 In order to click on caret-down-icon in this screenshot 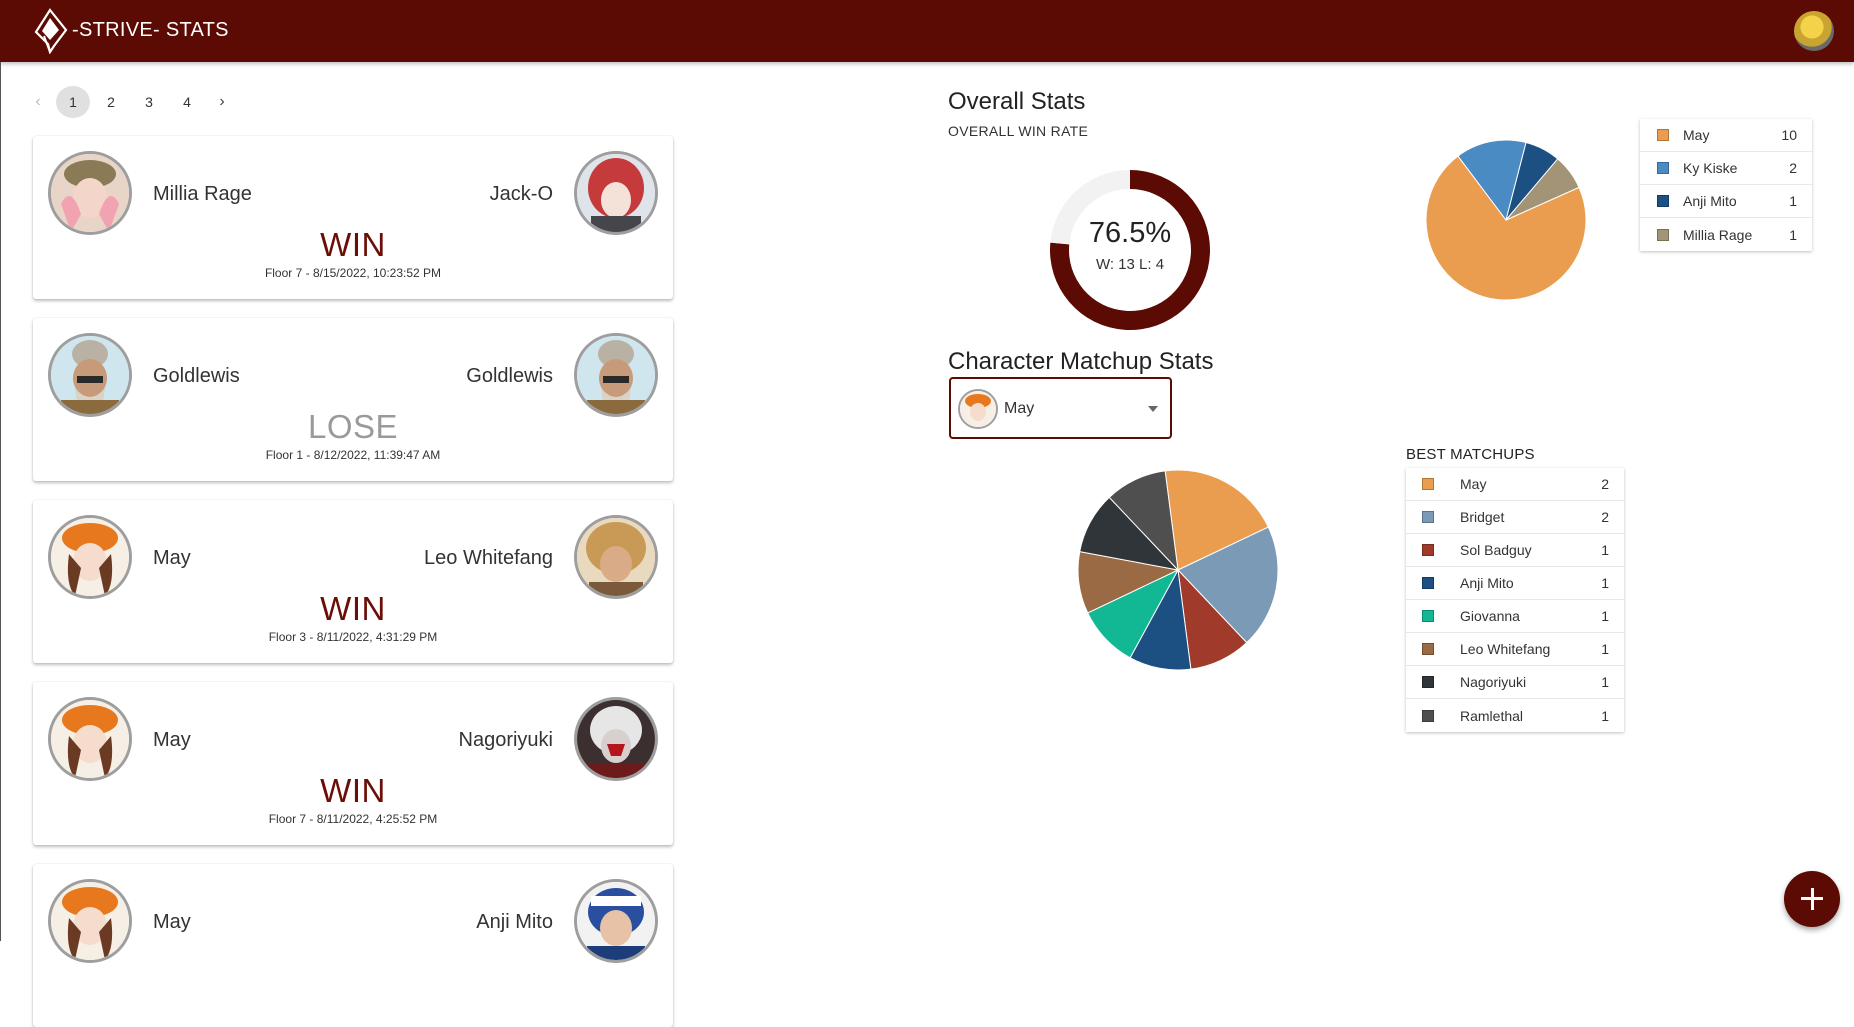, I will do `click(1153, 409)`.